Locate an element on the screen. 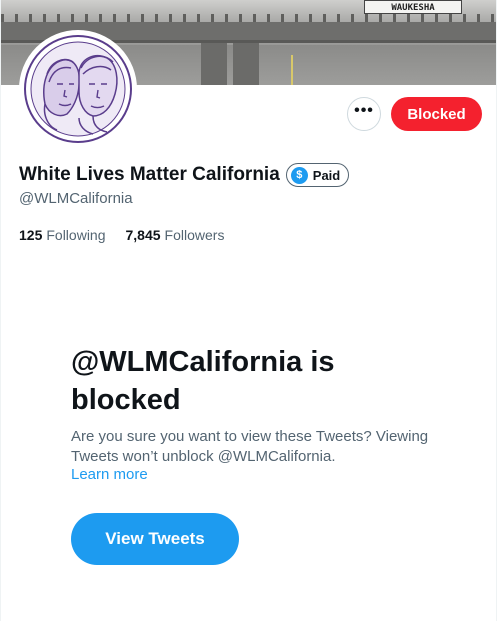 The image size is (497, 621). avatar is located at coordinates (78, 89).